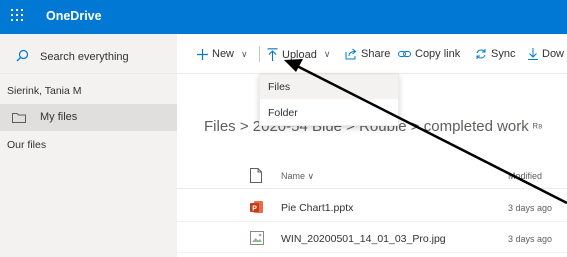  What do you see at coordinates (329, 87) in the screenshot?
I see `upload-menu-item-files: Files` at bounding box center [329, 87].